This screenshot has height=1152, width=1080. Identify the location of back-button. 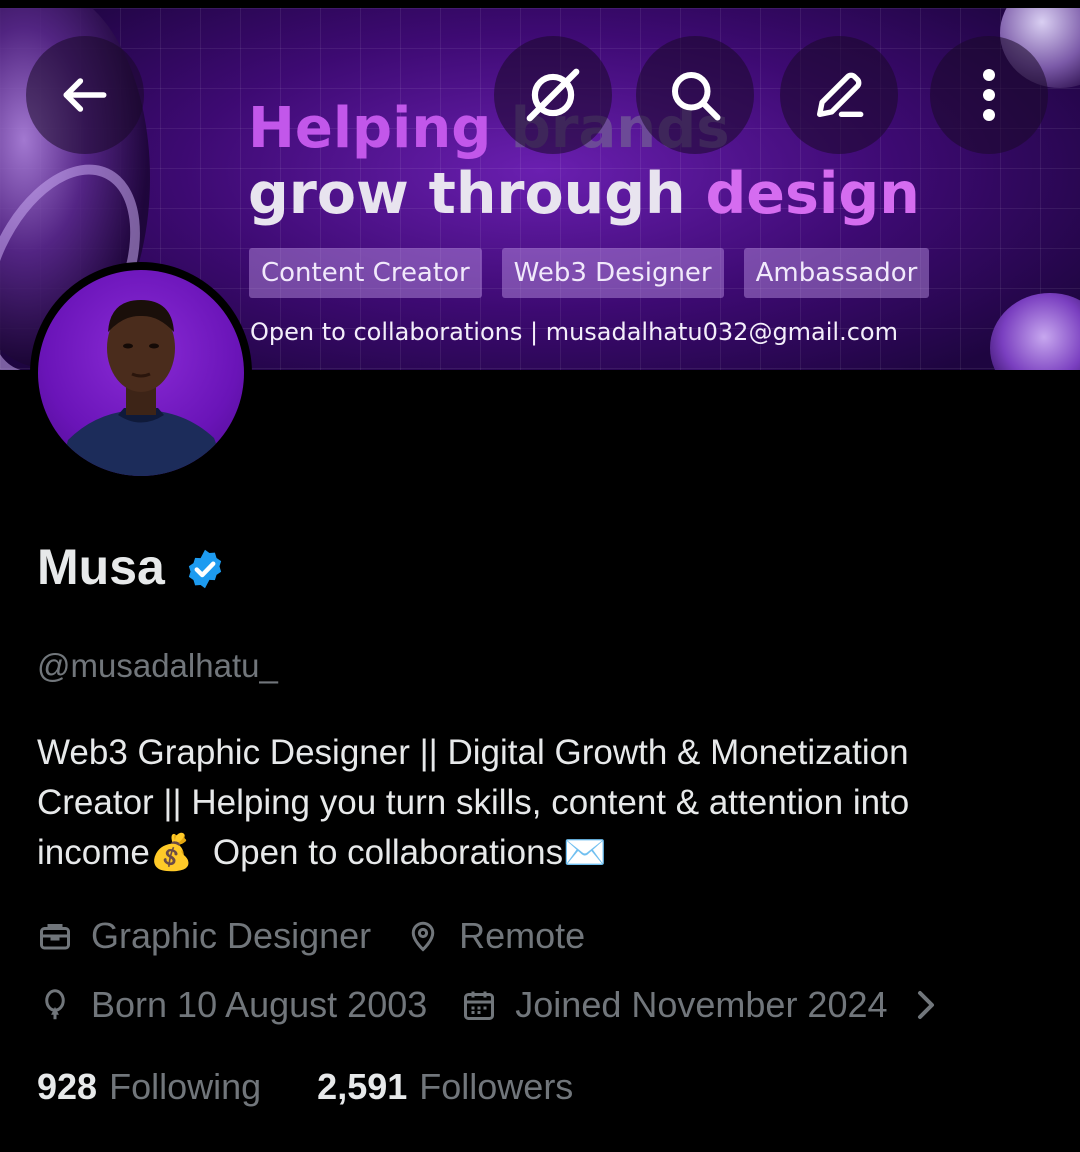
(85, 95).